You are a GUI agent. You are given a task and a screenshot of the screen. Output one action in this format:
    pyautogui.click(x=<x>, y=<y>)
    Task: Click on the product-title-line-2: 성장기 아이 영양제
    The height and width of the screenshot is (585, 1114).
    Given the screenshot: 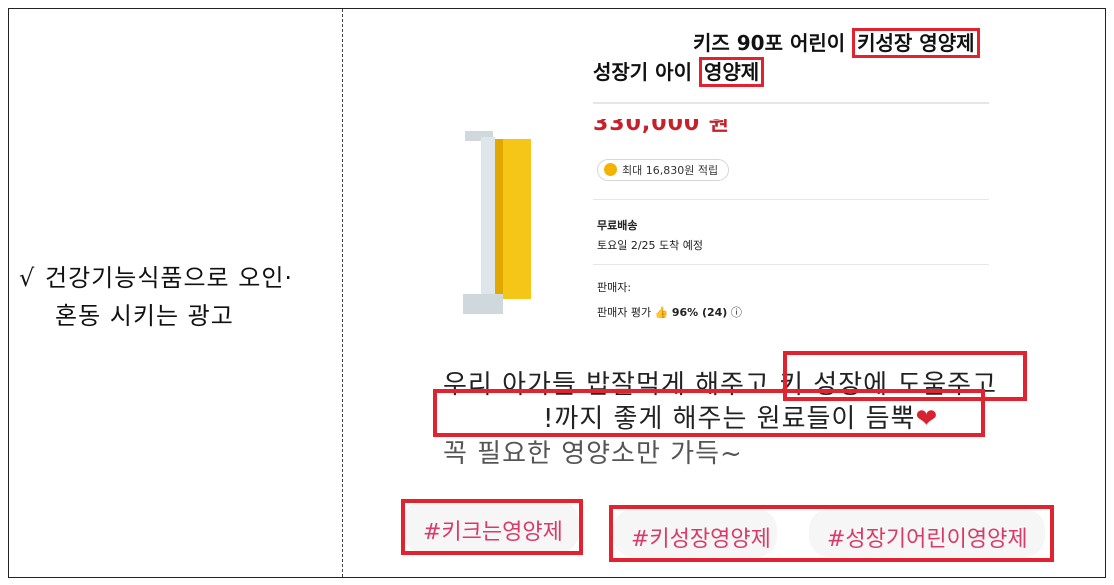 What is the action you would take?
    pyautogui.click(x=679, y=71)
    